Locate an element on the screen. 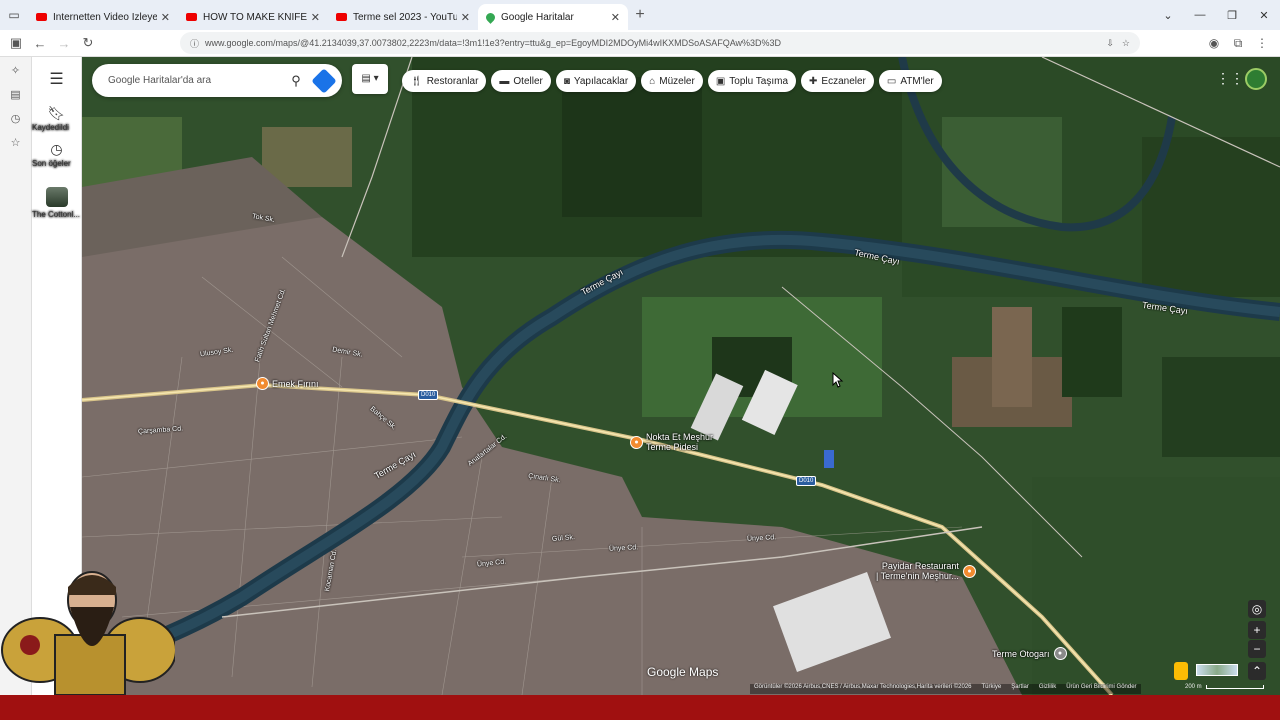 The image size is (1280, 720). place-thumbnail is located at coordinates (56, 197).